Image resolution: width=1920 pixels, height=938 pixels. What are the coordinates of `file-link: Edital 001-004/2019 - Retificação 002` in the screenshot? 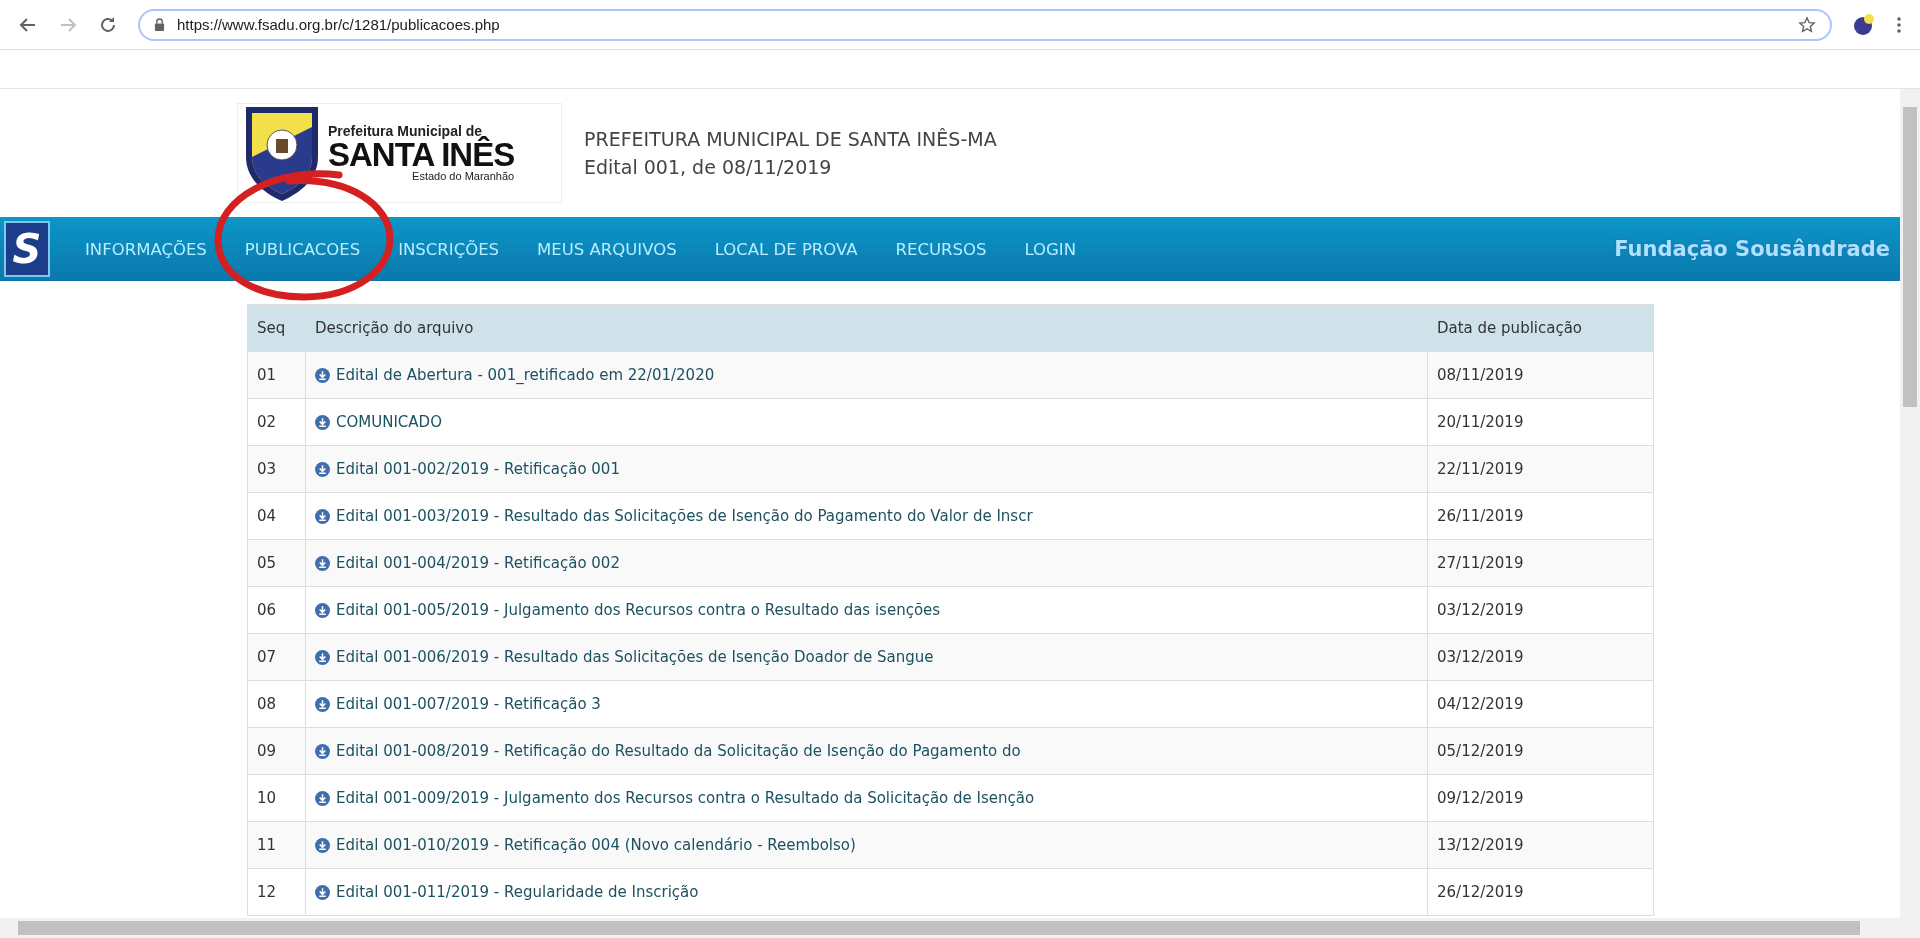 It's located at (478, 563).